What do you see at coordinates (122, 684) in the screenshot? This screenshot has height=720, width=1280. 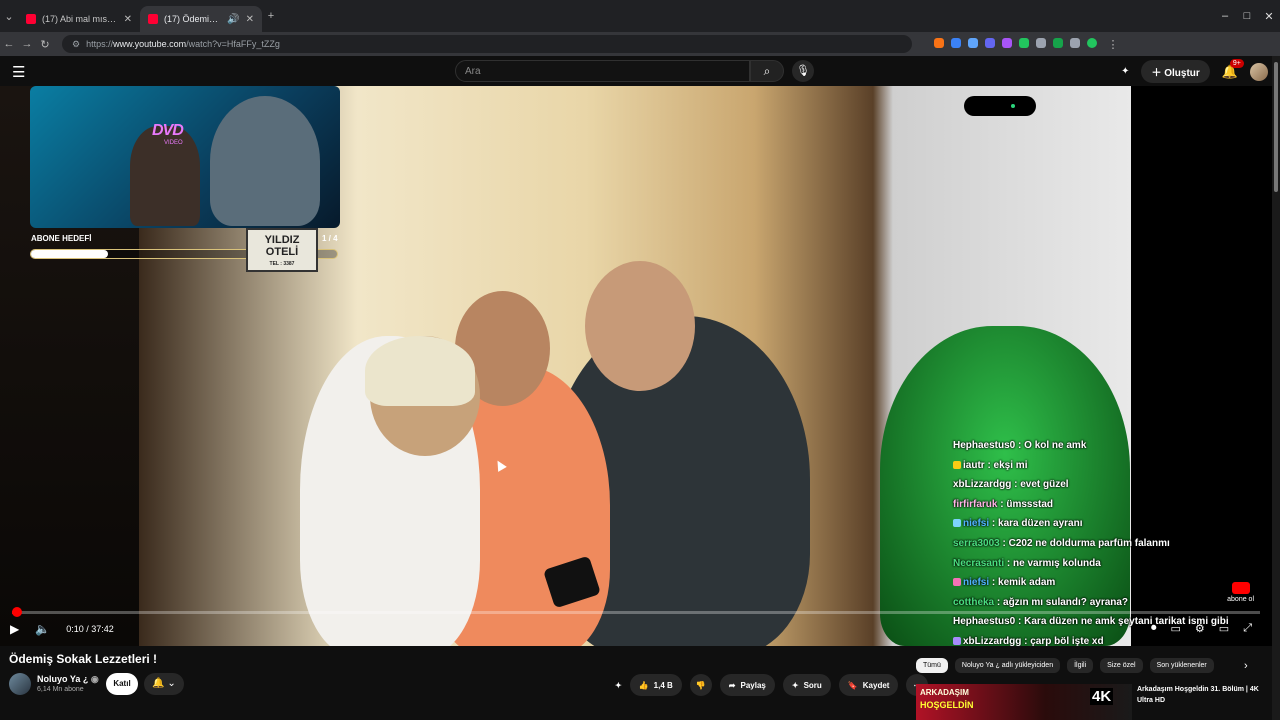 I see `join-button: Katıl` at bounding box center [122, 684].